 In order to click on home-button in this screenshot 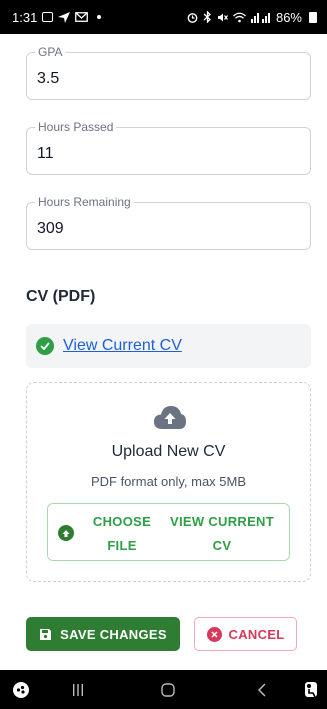, I will do `click(168, 689)`.